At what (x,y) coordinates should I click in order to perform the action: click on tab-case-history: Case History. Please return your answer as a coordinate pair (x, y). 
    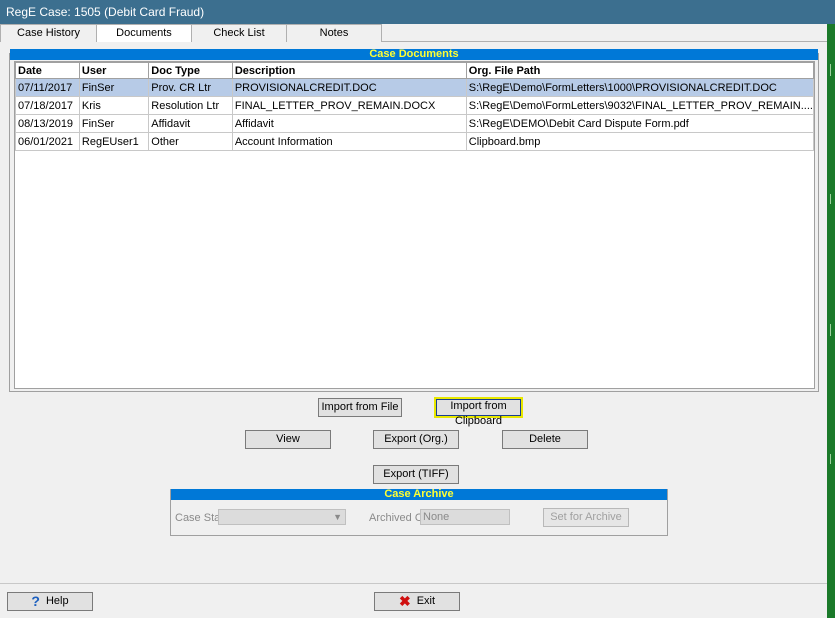
    Looking at the image, I should click on (48, 33).